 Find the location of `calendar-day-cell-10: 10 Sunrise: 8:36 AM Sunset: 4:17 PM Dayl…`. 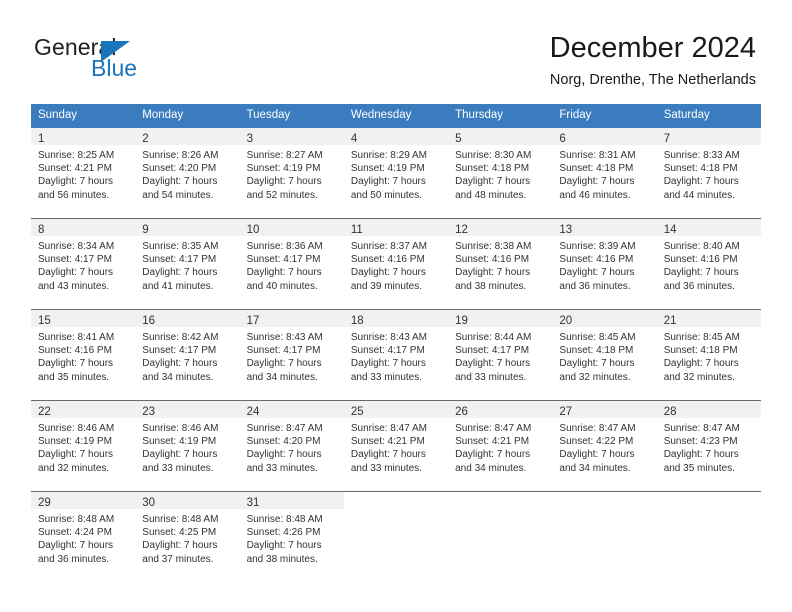

calendar-day-cell-10: 10 Sunrise: 8:36 AM Sunset: 4:17 PM Dayl… is located at coordinates (291, 264).